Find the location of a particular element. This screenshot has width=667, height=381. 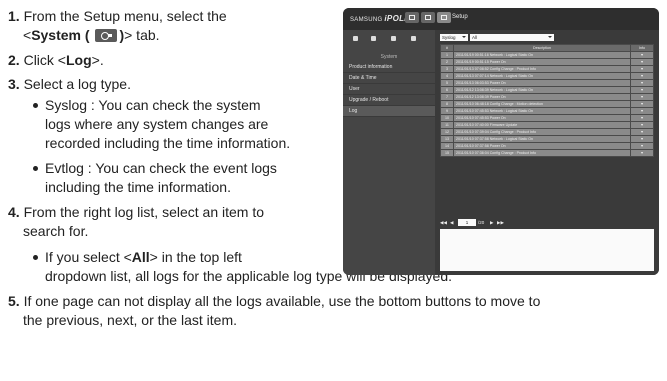

table-row: 14 2011/01/10 07:37:58 Power On ▼ is located at coordinates (547, 146).